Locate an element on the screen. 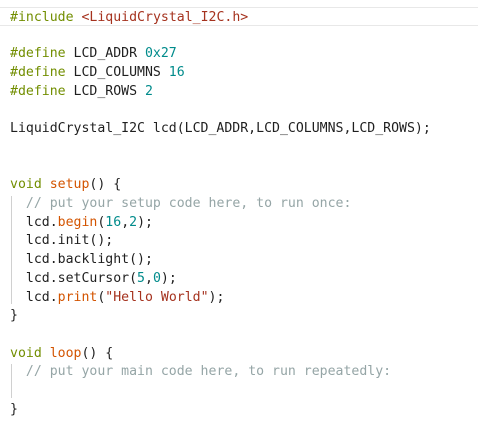 Image resolution: width=478 pixels, height=438 pixels. code-line: lcd.print("Hello World"); is located at coordinates (117, 297).